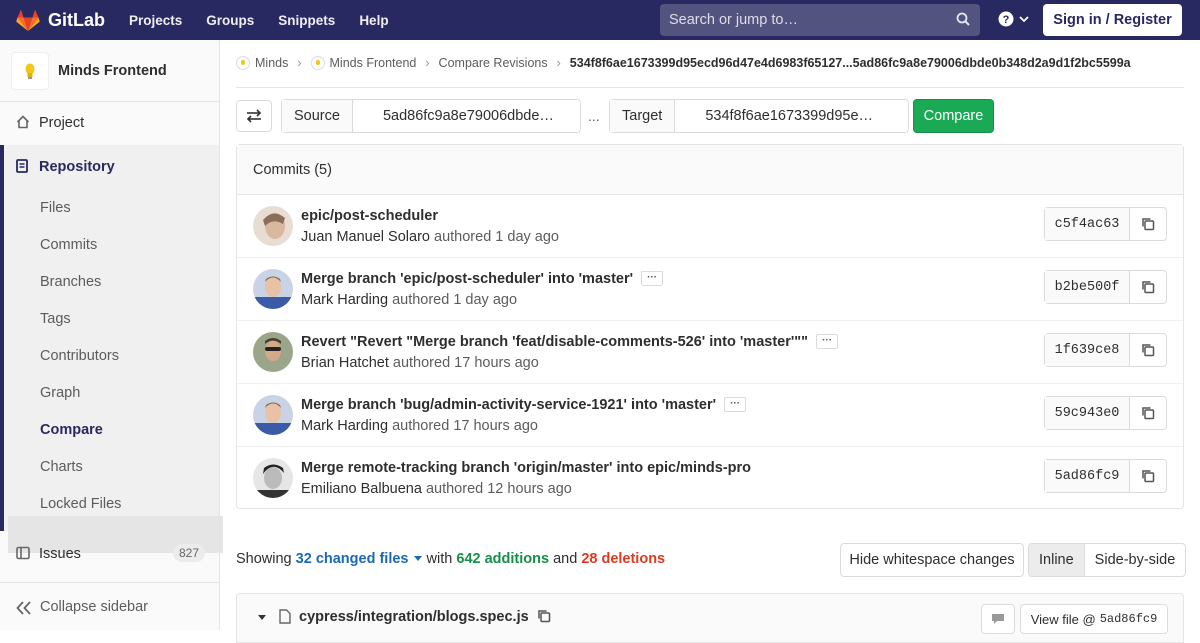 This screenshot has width=1200, height=643. Describe the element at coordinates (70, 282) in the screenshot. I see `sidebar-subitem-branches: Branches` at that location.